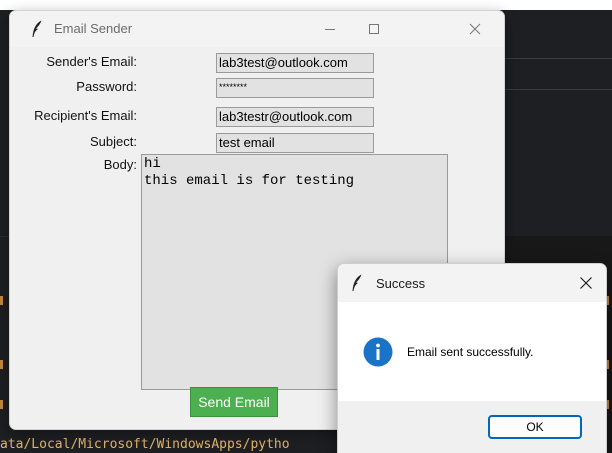  Describe the element at coordinates (234, 402) in the screenshot. I see `send-email-button: Send Email` at that location.